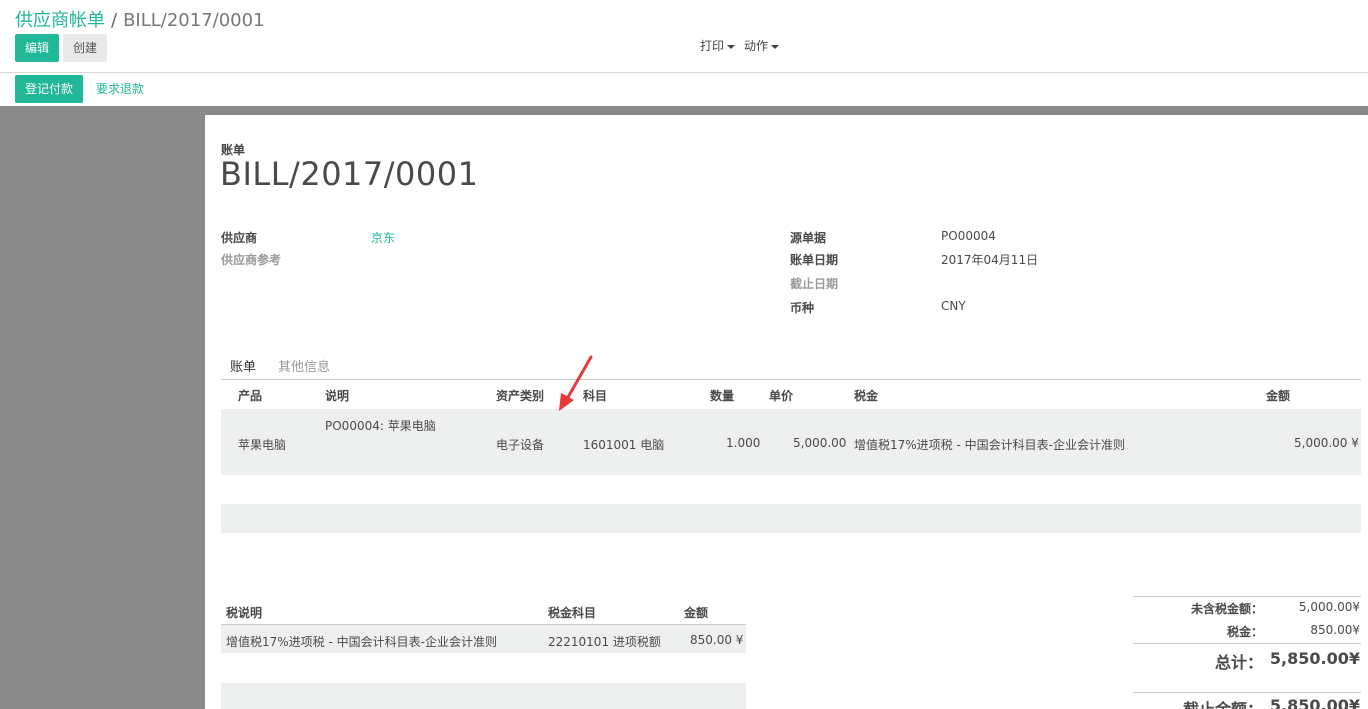 The width and height of the screenshot is (1368, 709). Describe the element at coordinates (814, 284) in the screenshot. I see `due-date-label: 截止日期` at that location.